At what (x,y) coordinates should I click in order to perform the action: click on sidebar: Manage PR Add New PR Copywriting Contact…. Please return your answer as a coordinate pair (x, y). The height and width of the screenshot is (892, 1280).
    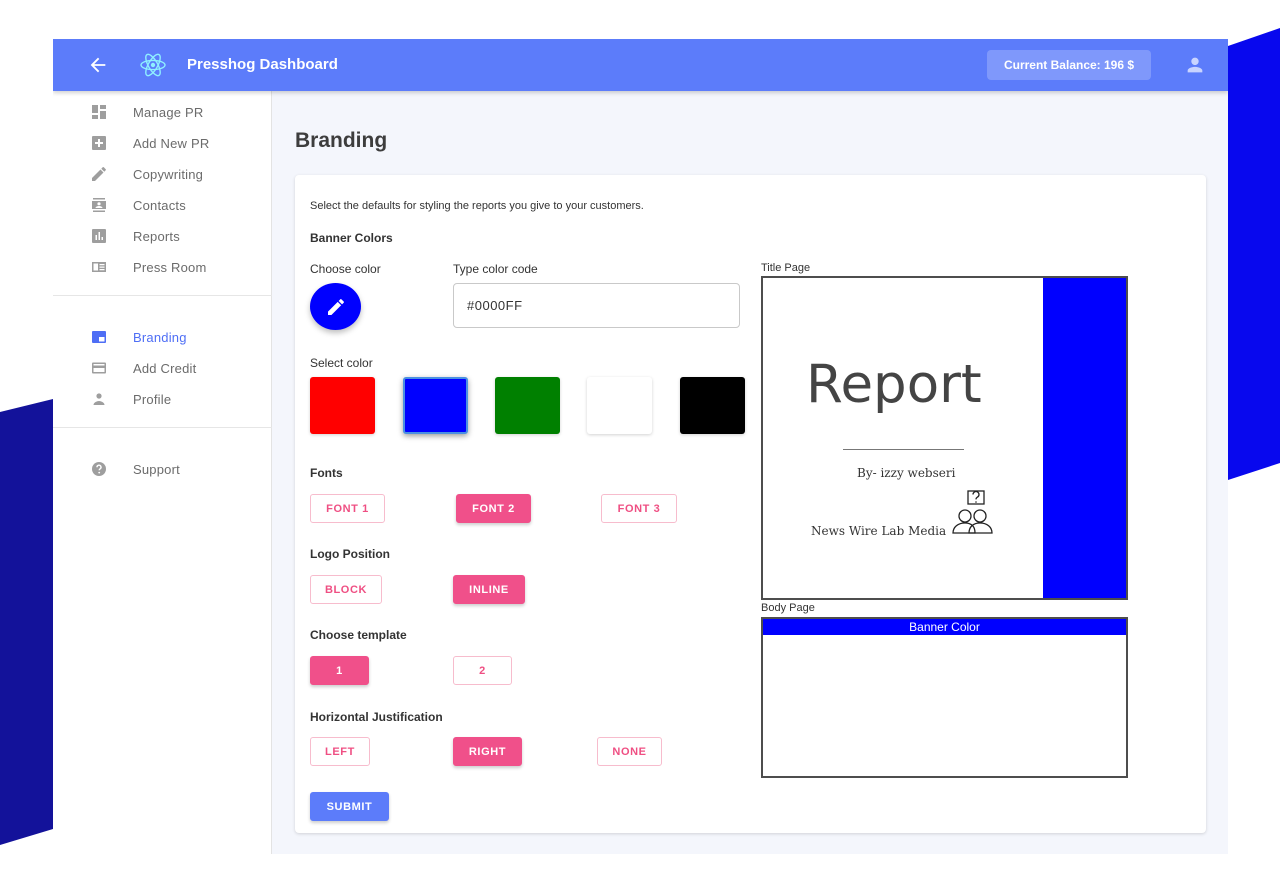
    Looking at the image, I should click on (162, 472).